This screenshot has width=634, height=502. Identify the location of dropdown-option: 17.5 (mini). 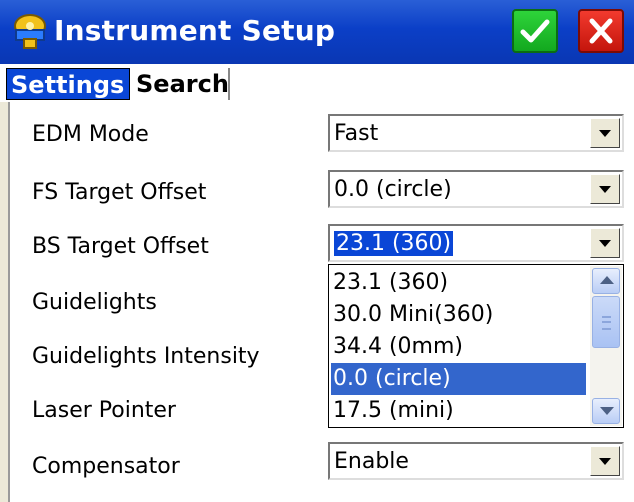
(458, 411).